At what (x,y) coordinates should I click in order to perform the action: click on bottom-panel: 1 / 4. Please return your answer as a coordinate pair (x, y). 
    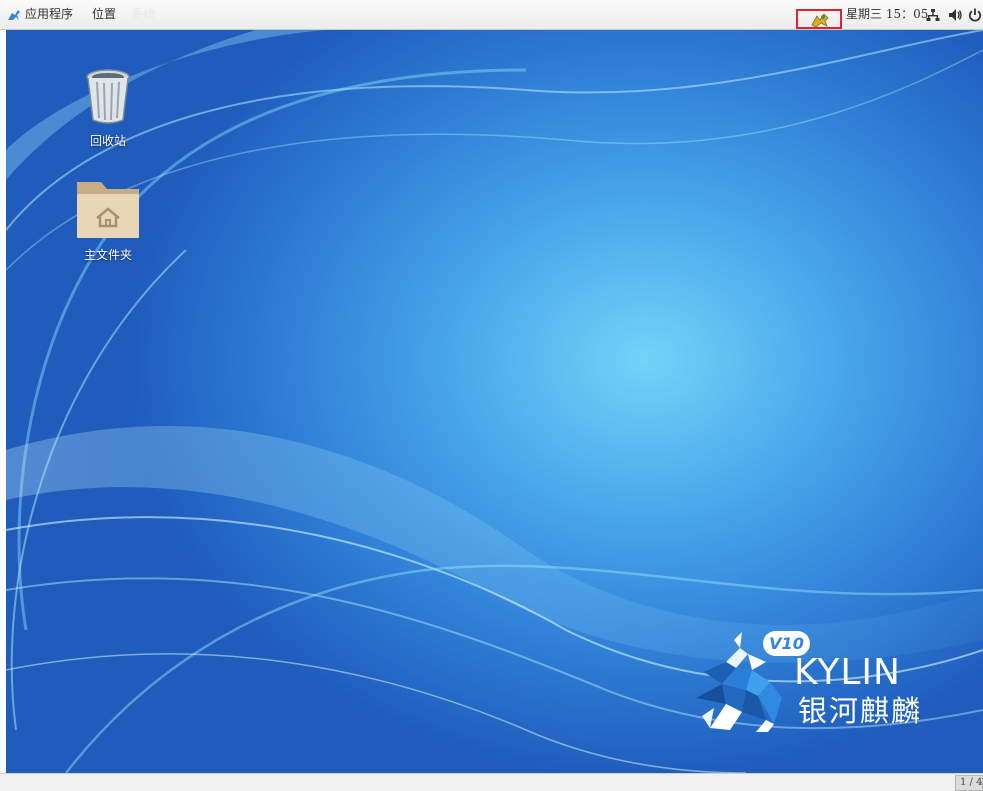
    Looking at the image, I should click on (491, 782).